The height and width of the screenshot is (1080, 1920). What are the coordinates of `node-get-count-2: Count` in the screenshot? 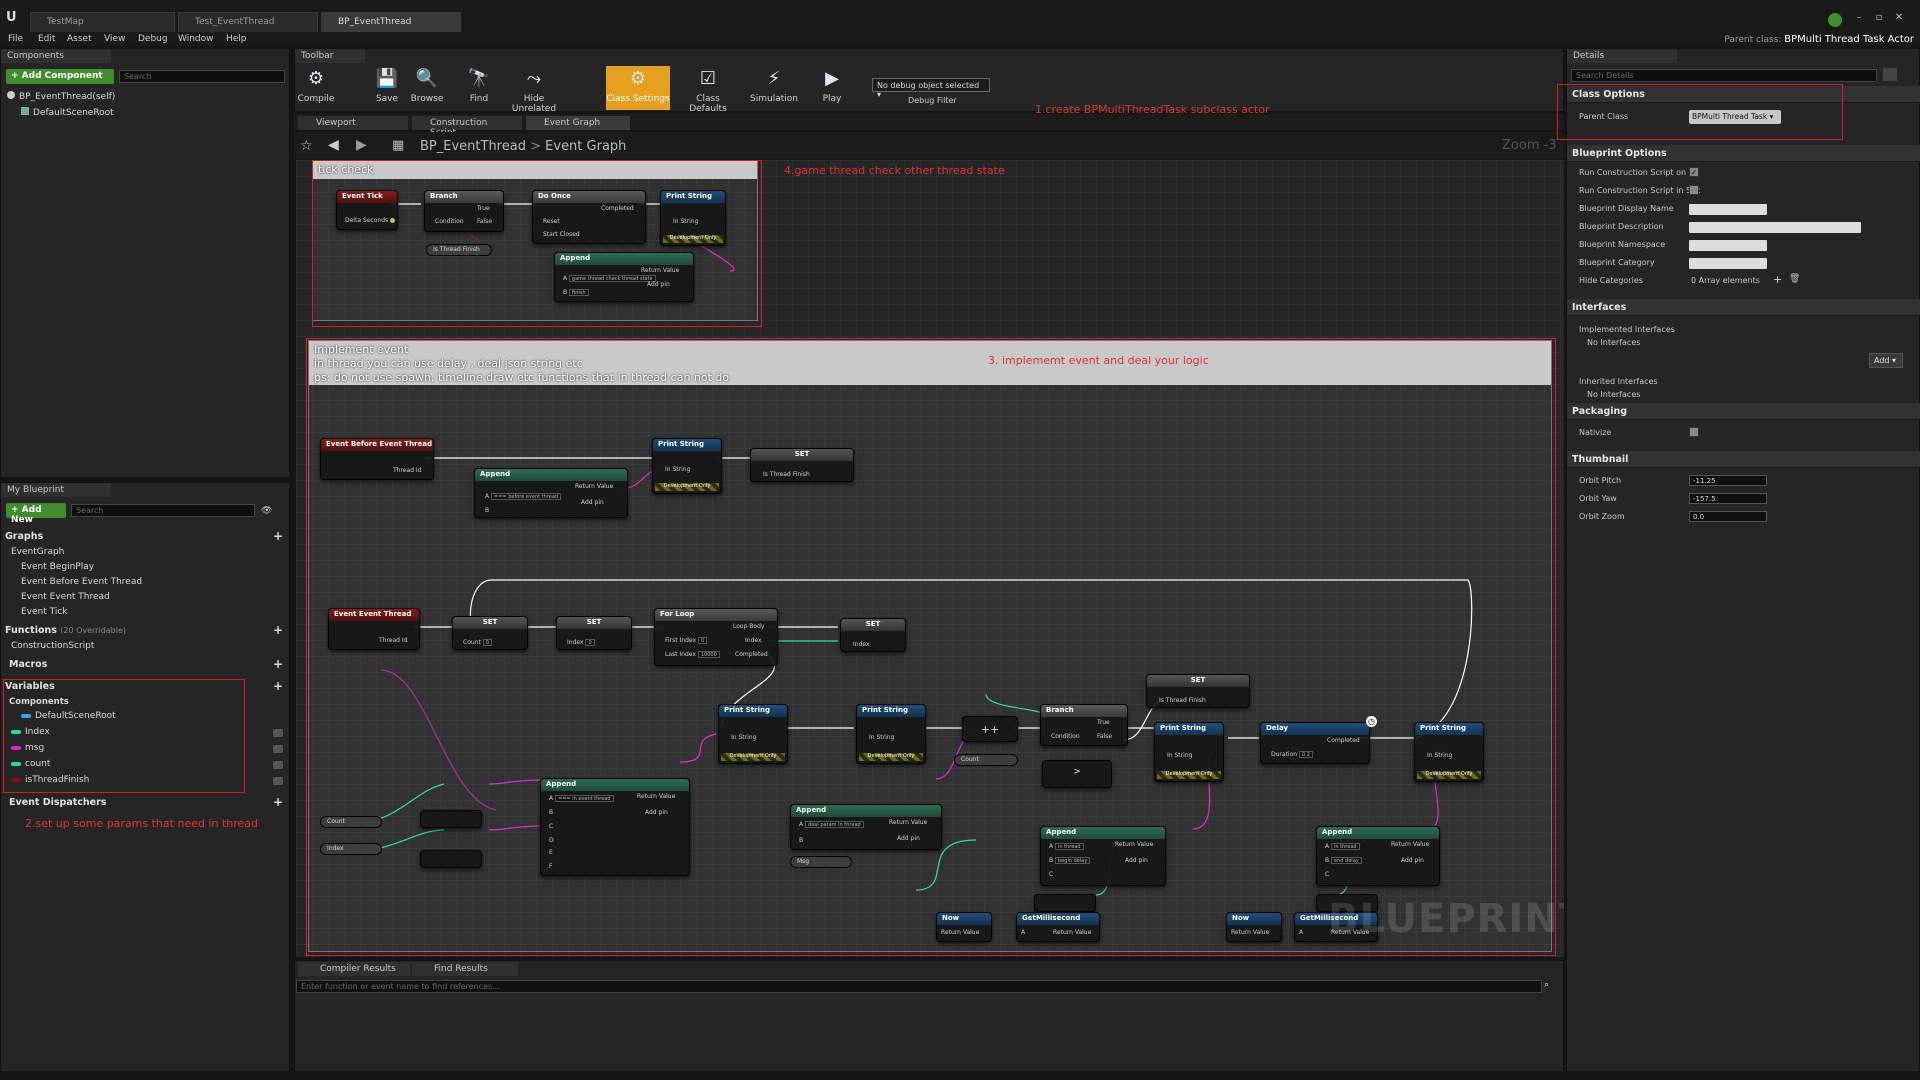 It's located at (351, 822).